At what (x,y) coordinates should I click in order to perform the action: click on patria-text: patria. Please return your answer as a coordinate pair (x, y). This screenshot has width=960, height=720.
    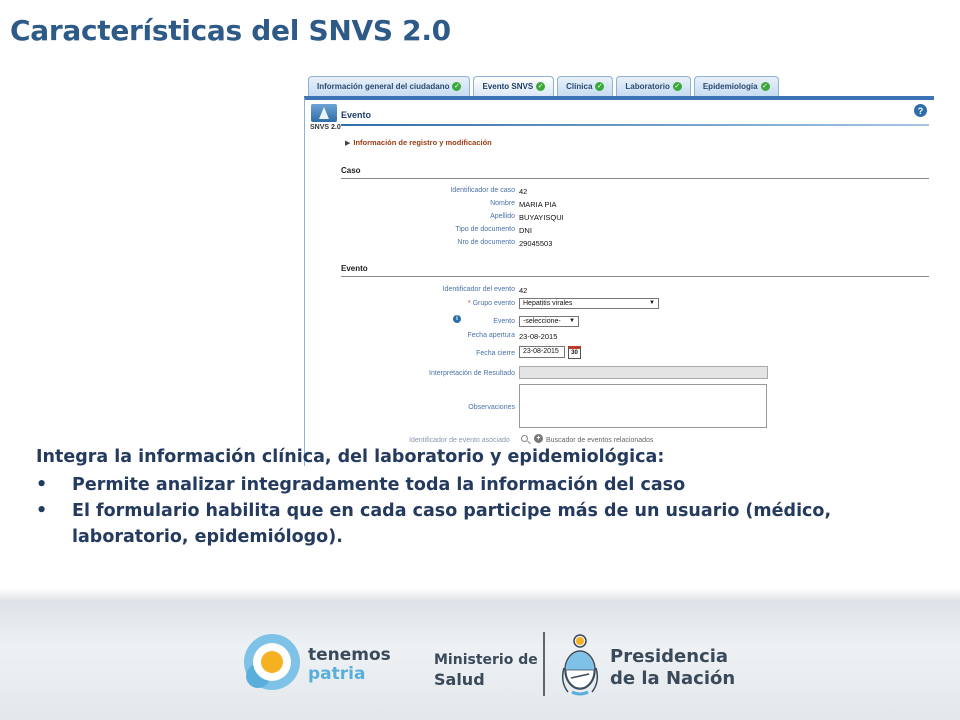
    Looking at the image, I should click on (337, 674).